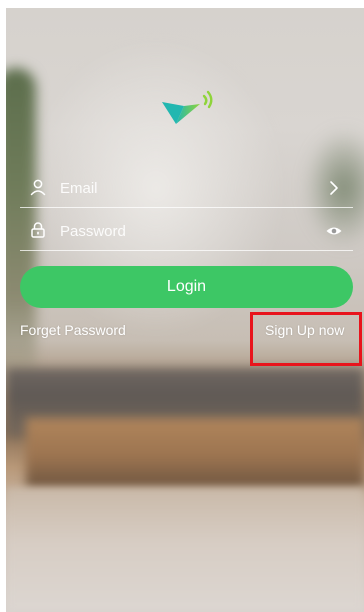 This screenshot has width=364, height=612. Describe the element at coordinates (38, 187) in the screenshot. I see `user-icon` at that location.